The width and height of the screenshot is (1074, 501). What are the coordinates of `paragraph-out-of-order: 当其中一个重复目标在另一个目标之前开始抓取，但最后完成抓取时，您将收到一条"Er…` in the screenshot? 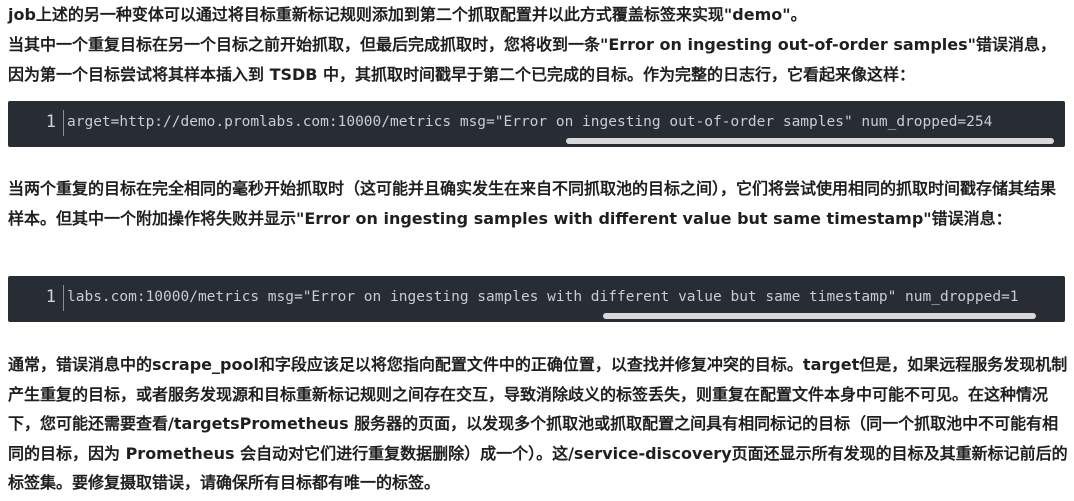 It's located at (532, 59).